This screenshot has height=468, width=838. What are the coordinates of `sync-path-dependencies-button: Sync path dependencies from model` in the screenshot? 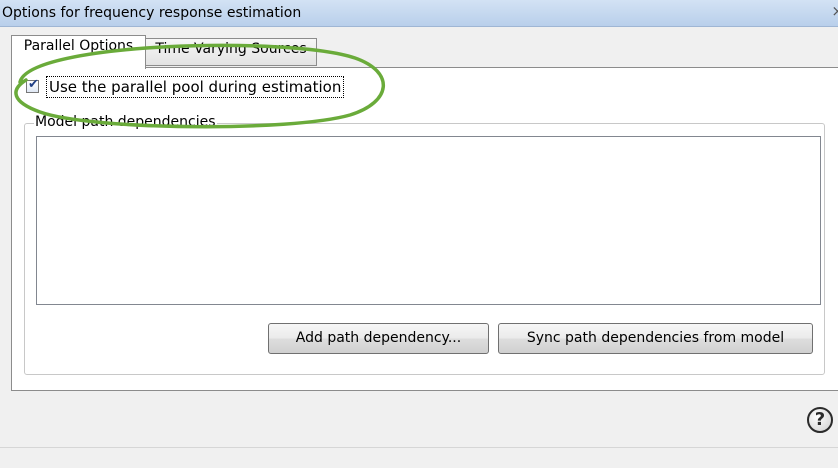 It's located at (655, 338).